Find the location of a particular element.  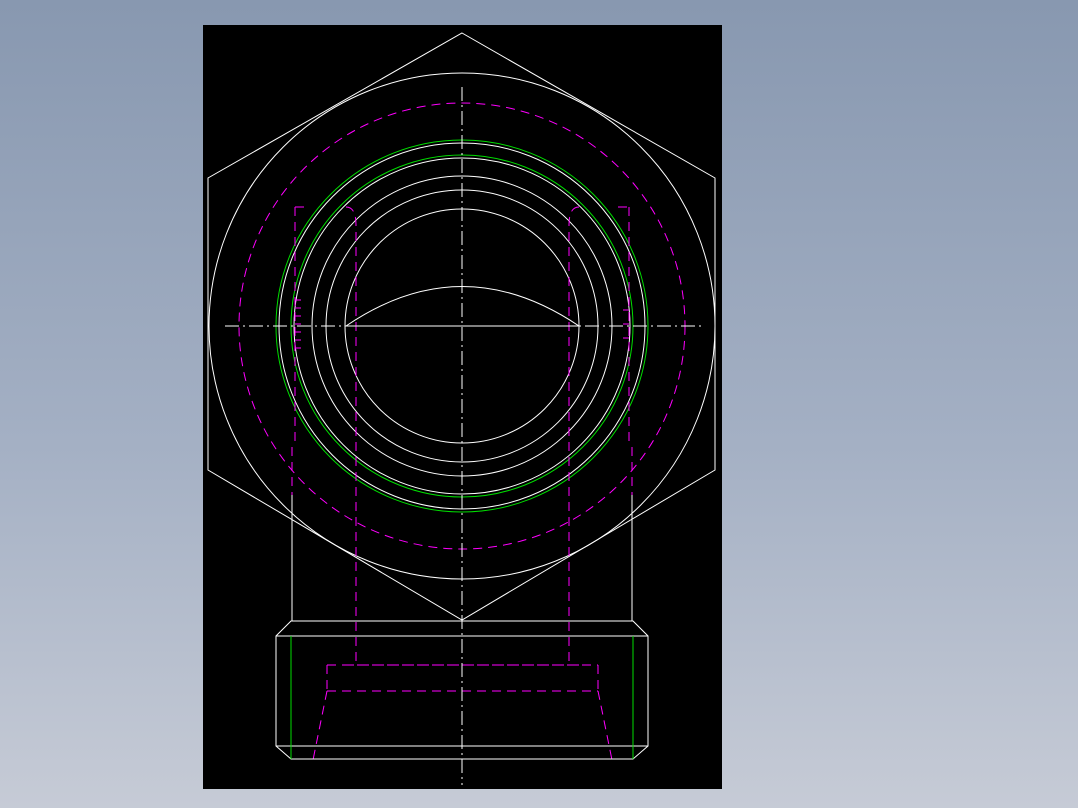

thread-hatch-left is located at coordinates (298, 324).